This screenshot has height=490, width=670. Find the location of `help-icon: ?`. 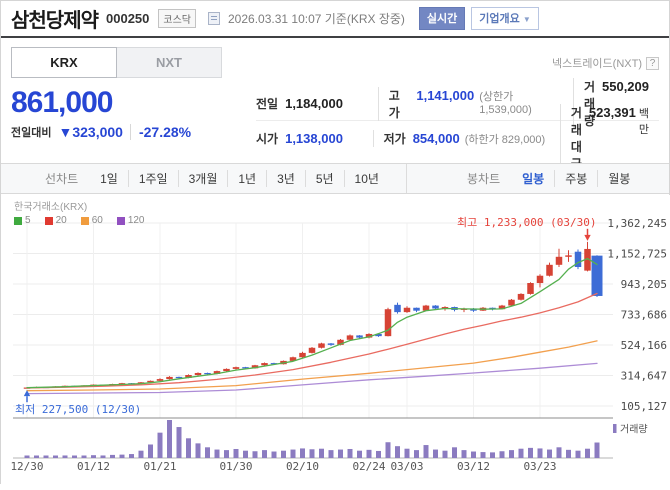

help-icon: ? is located at coordinates (652, 63).